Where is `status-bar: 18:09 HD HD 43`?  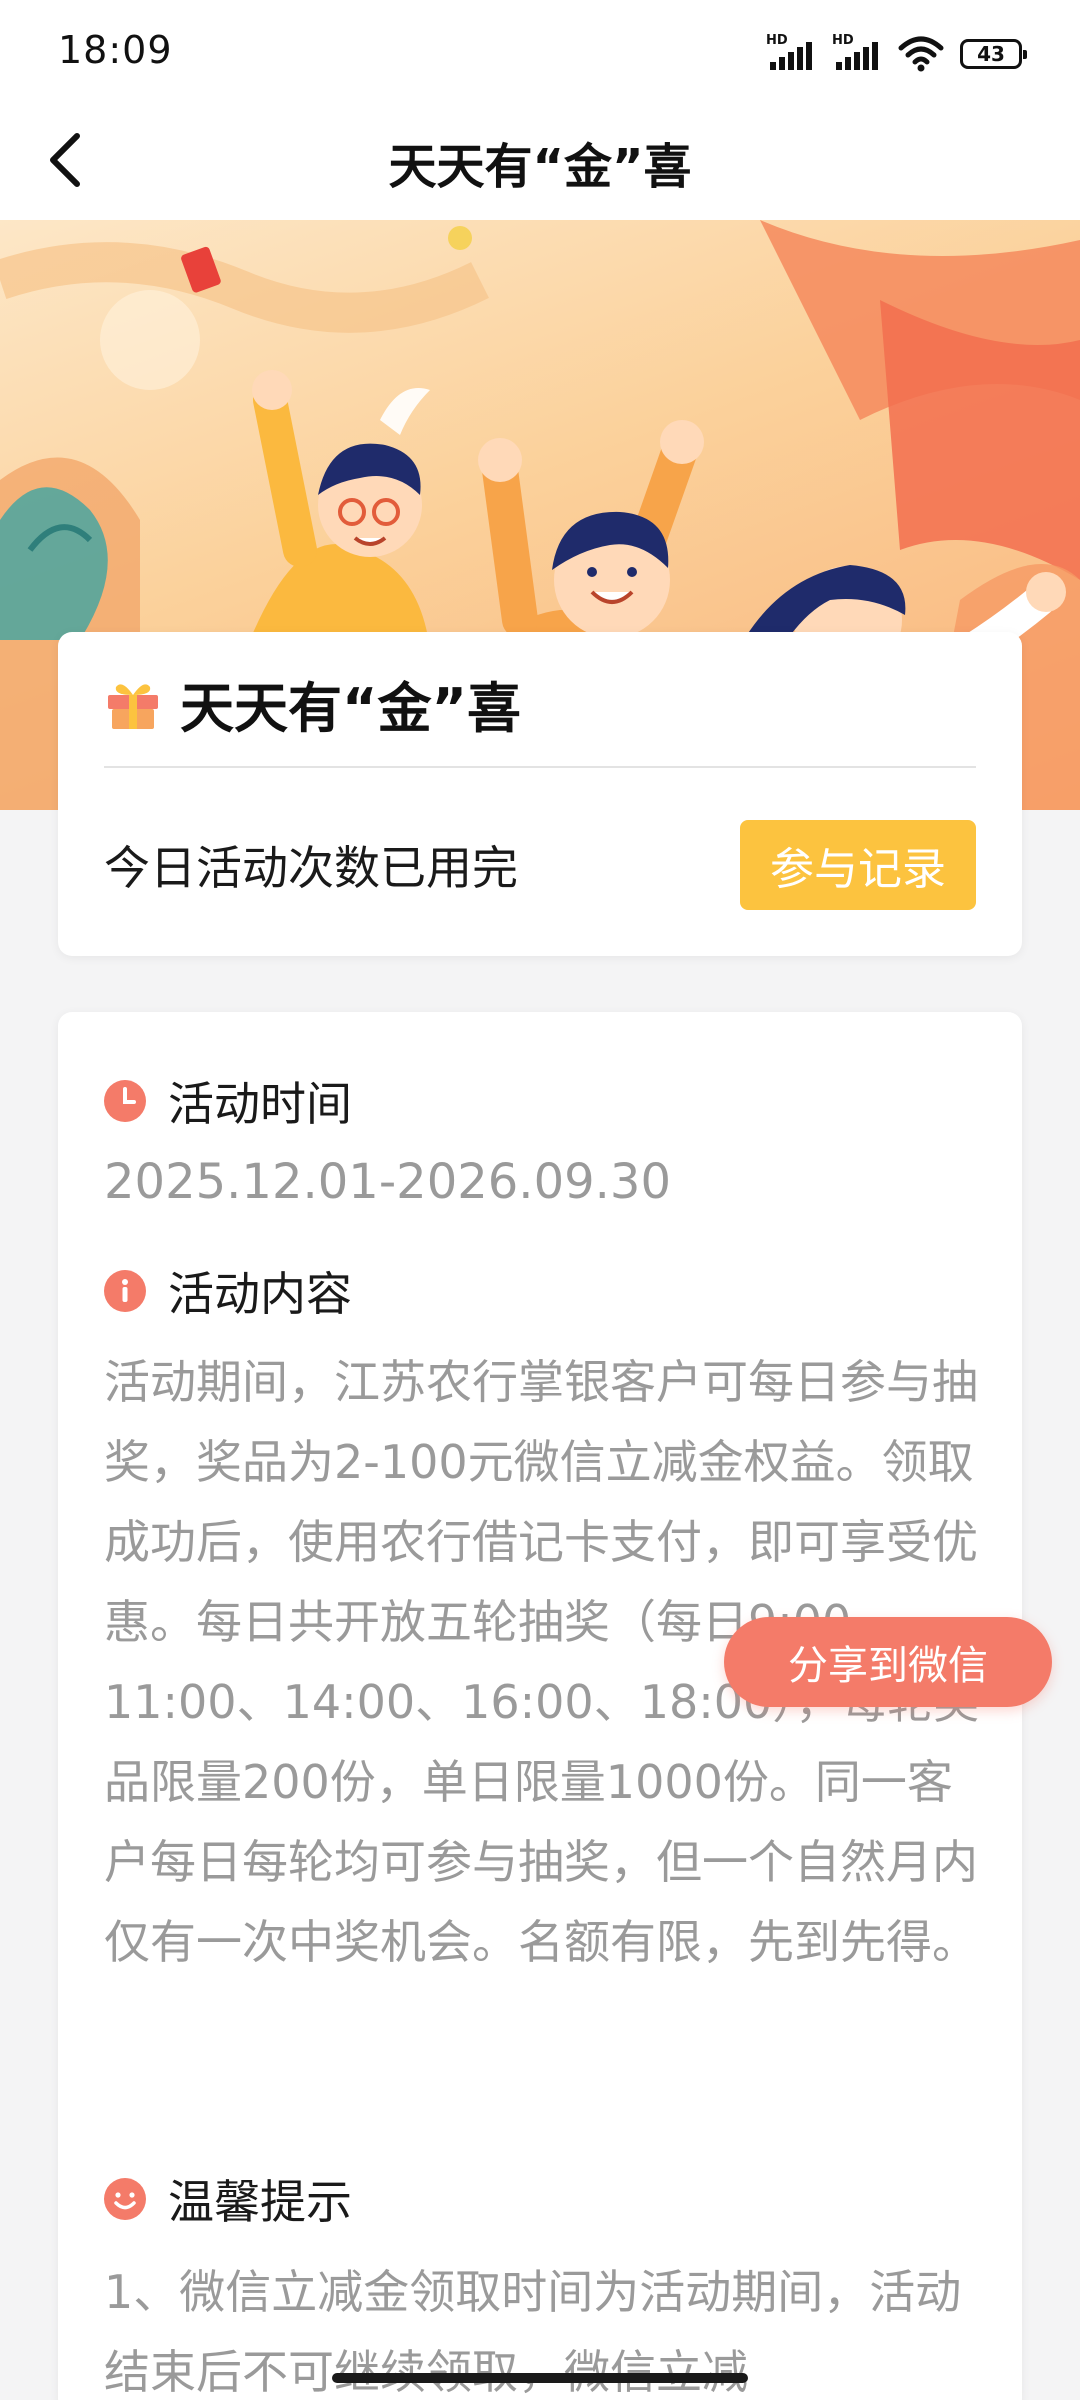
status-bar: 18:09 HD HD 43 is located at coordinates (540, 52).